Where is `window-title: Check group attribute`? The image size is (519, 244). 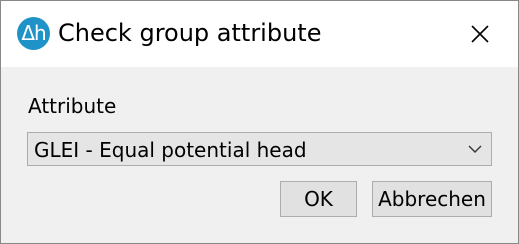
window-title: Check group attribute is located at coordinates (190, 33).